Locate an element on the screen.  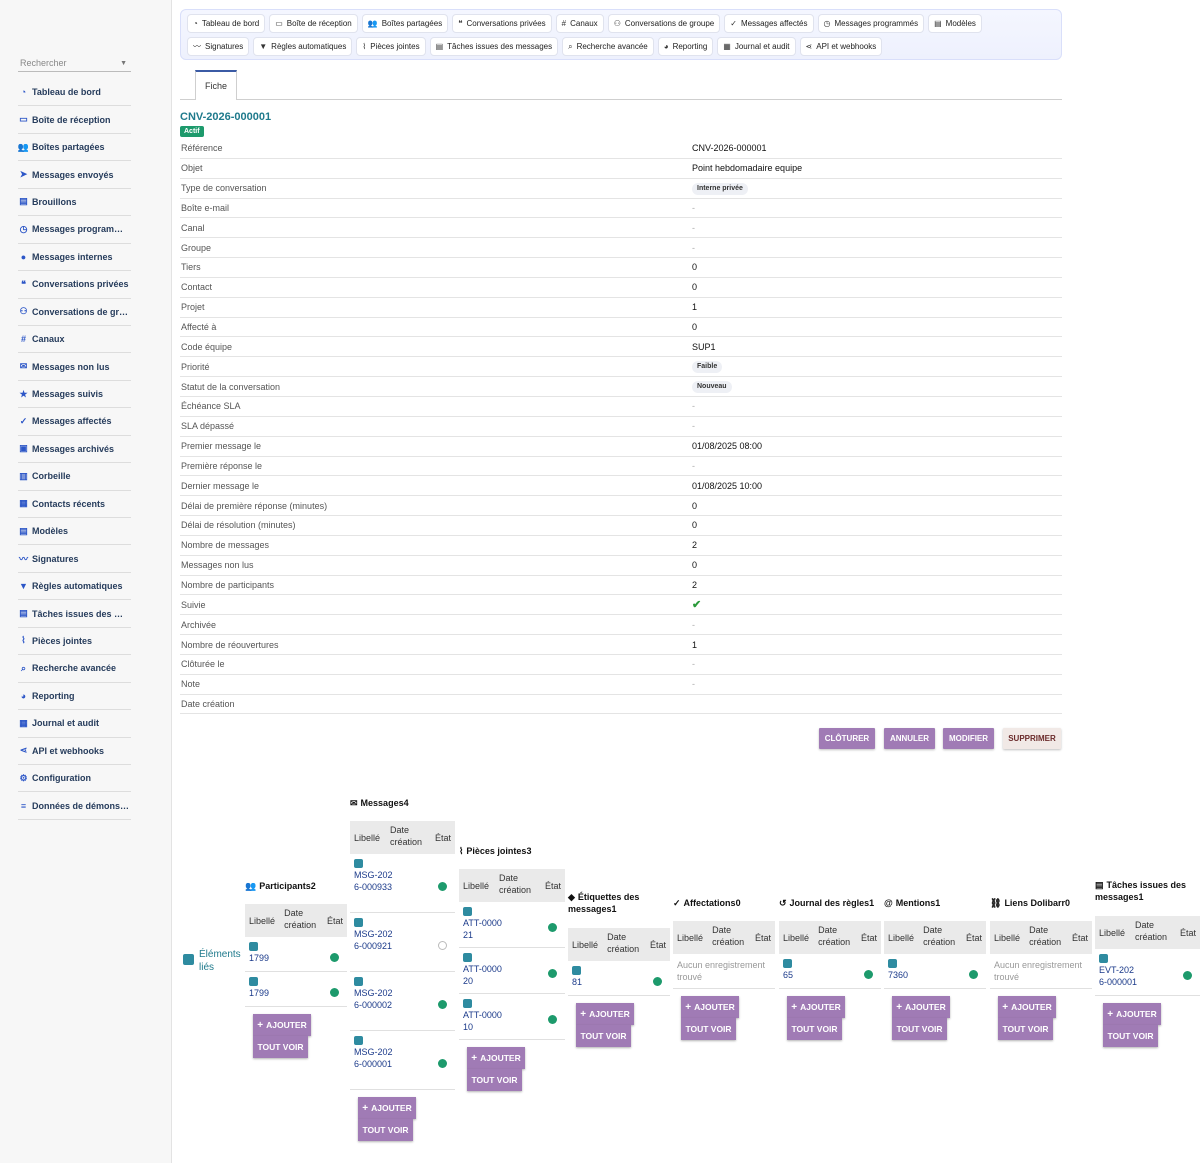
sidebar-item-24: ⋖ API et webhooks is located at coordinates (74, 751).